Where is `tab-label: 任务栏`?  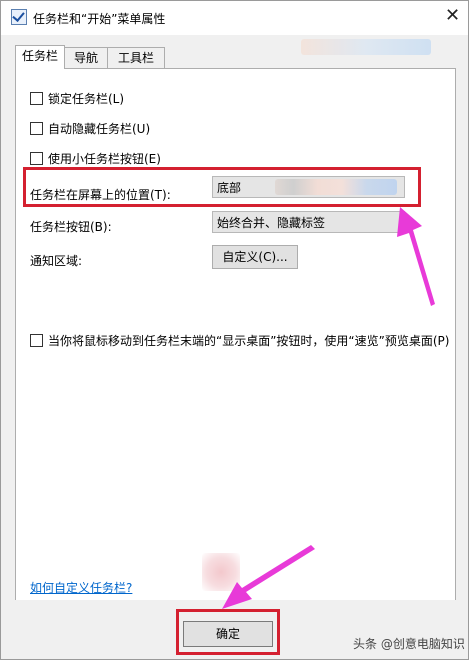 tab-label: 任务栏 is located at coordinates (39, 56).